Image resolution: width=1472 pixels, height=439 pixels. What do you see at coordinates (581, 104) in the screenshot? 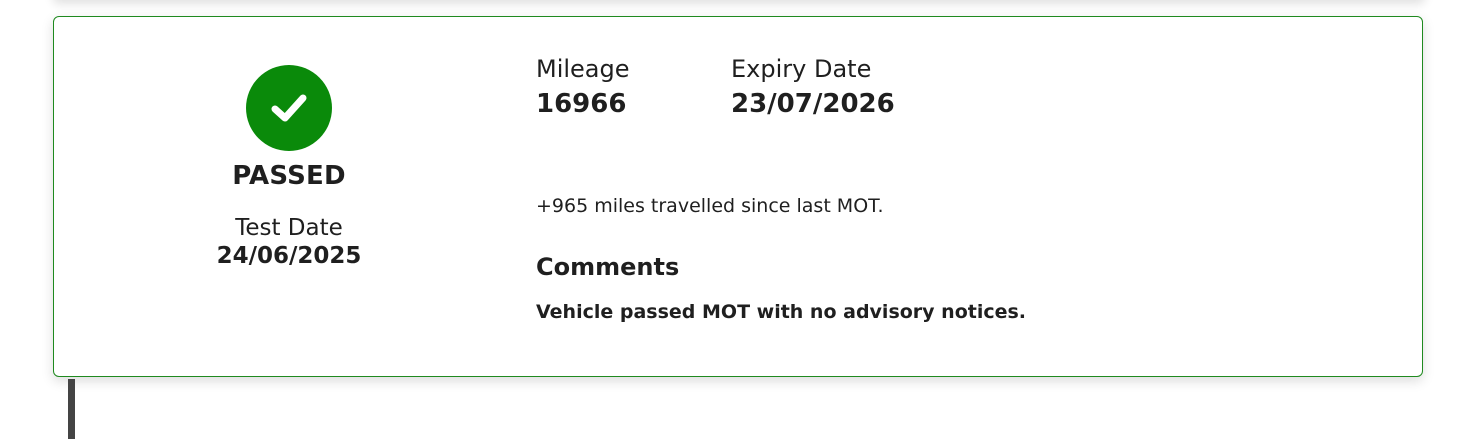
I see `mileage-value: 16966` at bounding box center [581, 104].